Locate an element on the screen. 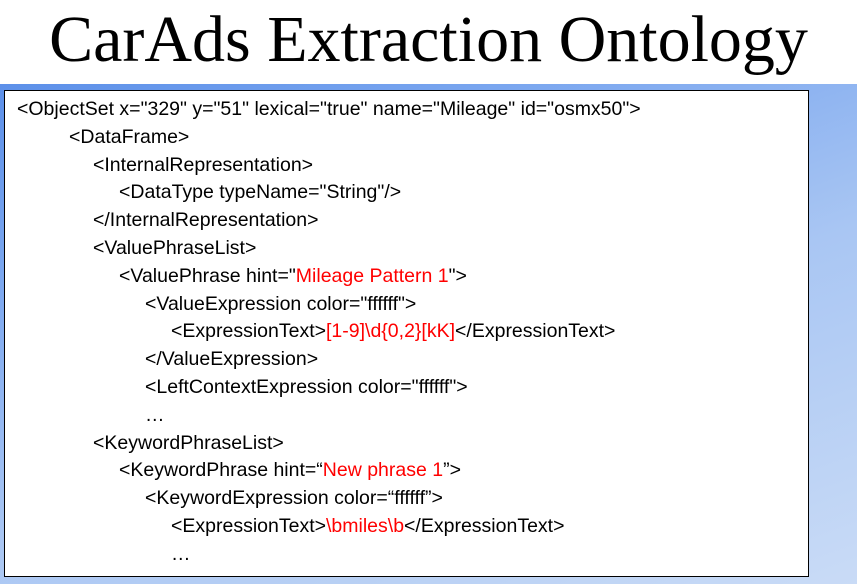  code-text: <DataFrame> is located at coordinates (129, 136).